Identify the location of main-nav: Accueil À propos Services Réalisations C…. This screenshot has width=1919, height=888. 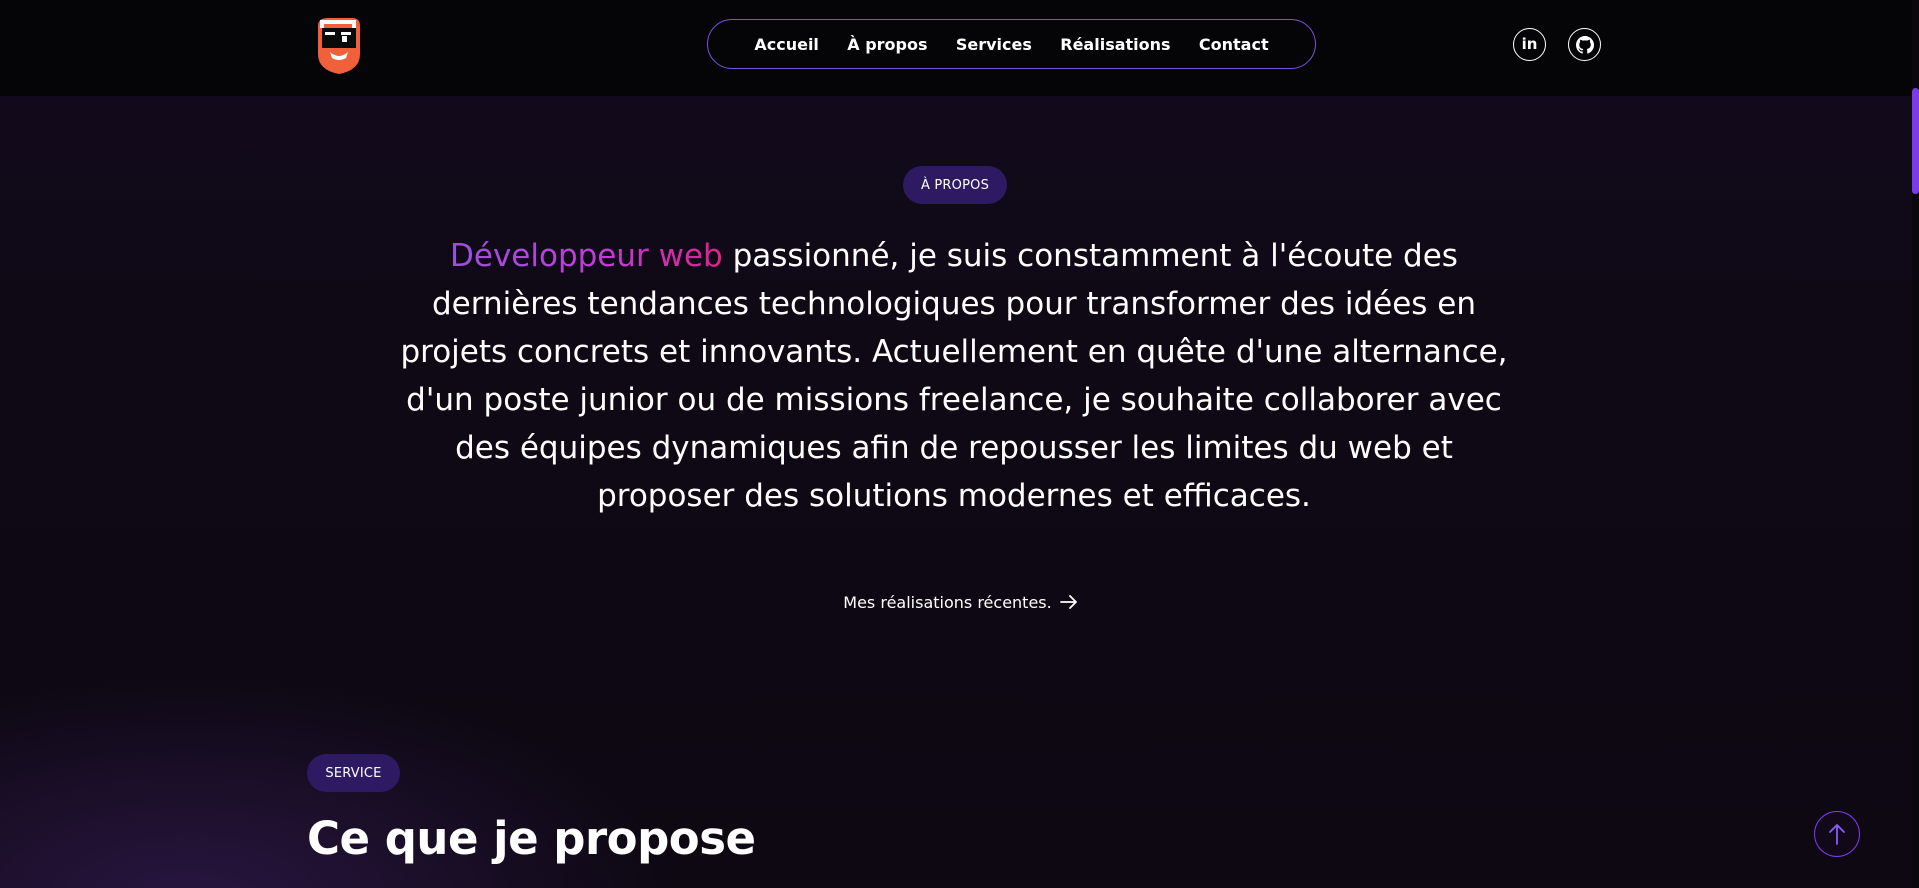
(1011, 44).